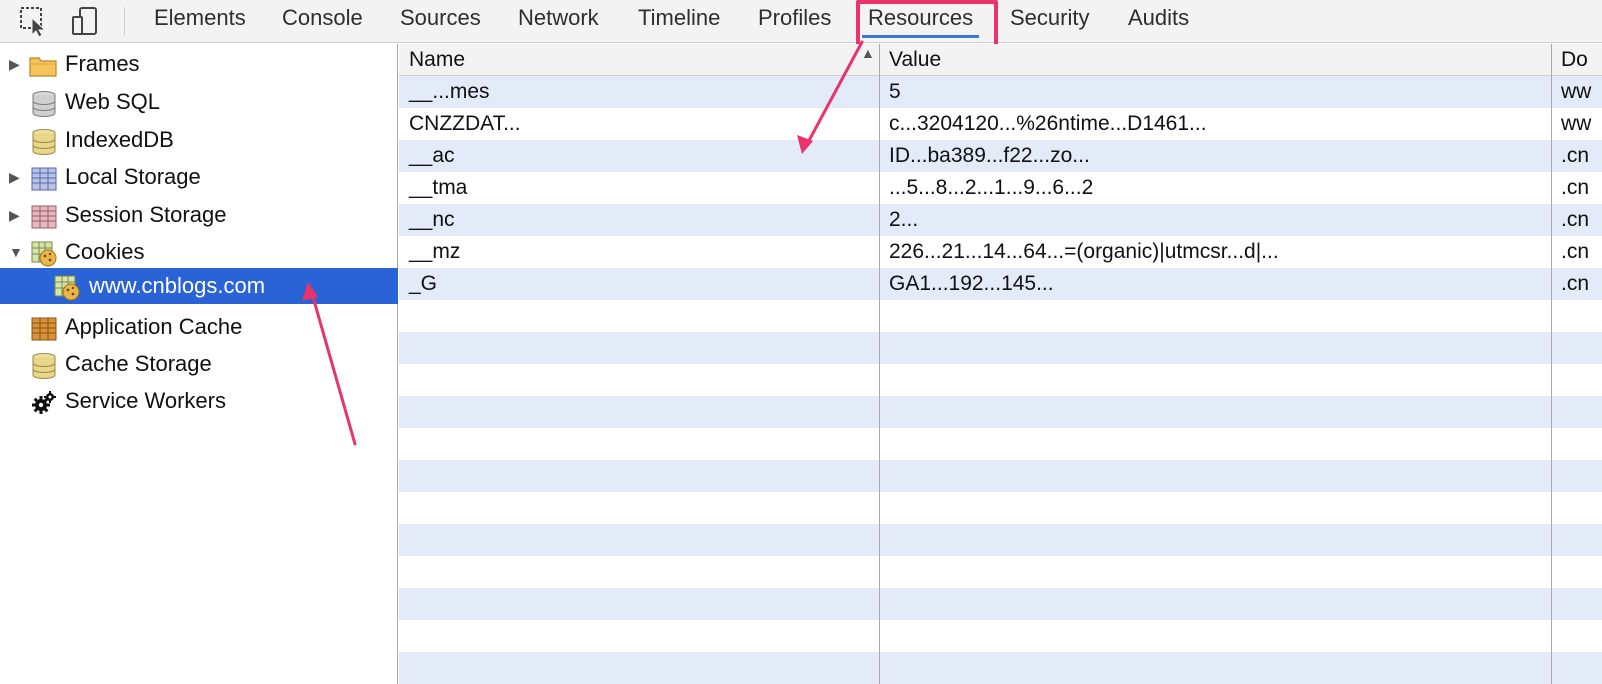 Image resolution: width=1602 pixels, height=684 pixels. Describe the element at coordinates (432, 219) in the screenshot. I see `cookie-name-cell: __nc` at that location.